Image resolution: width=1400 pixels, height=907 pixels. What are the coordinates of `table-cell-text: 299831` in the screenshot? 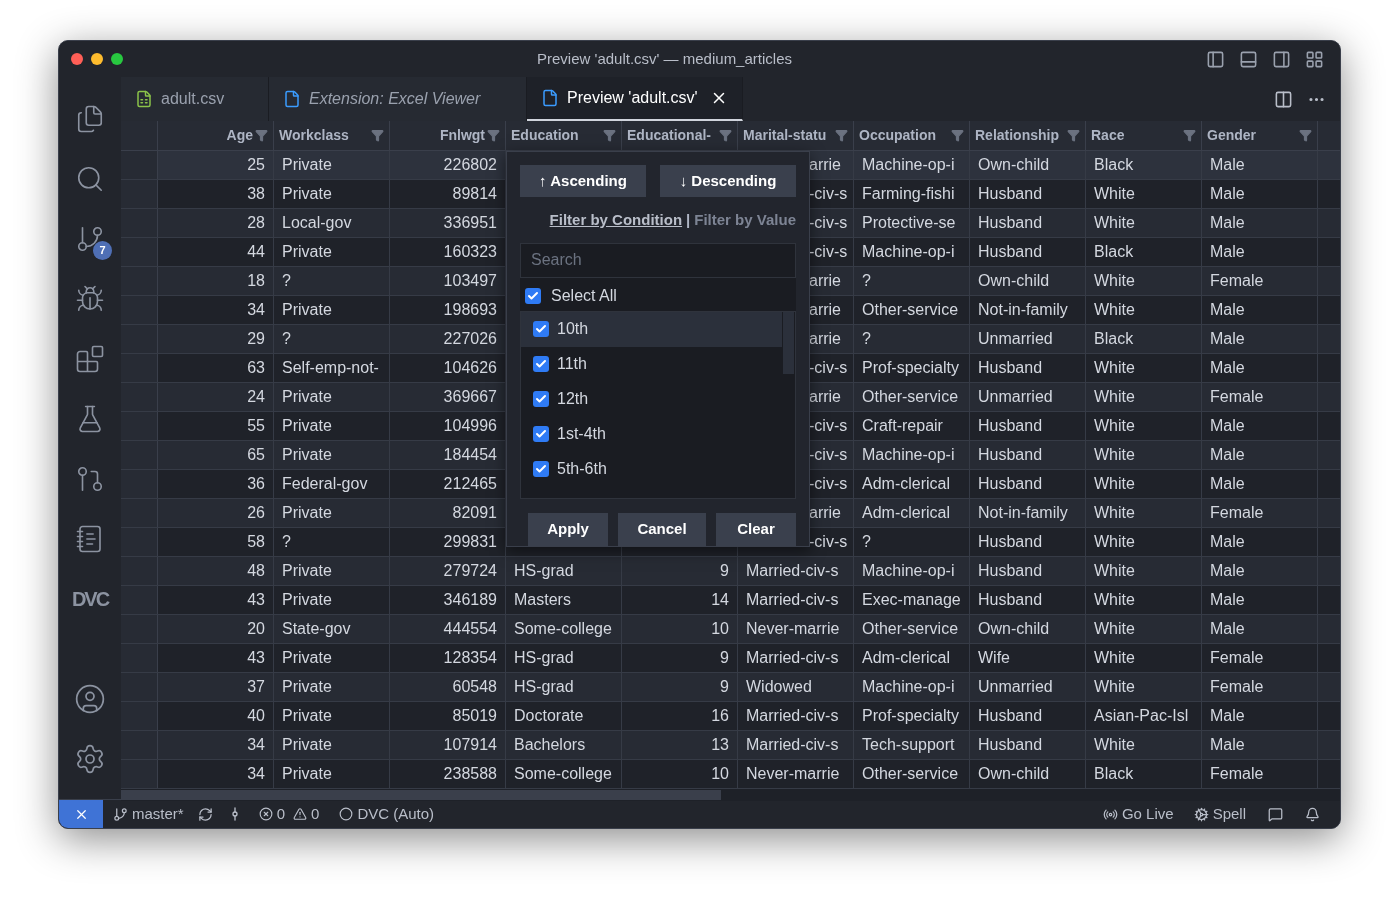 It's located at (470, 542).